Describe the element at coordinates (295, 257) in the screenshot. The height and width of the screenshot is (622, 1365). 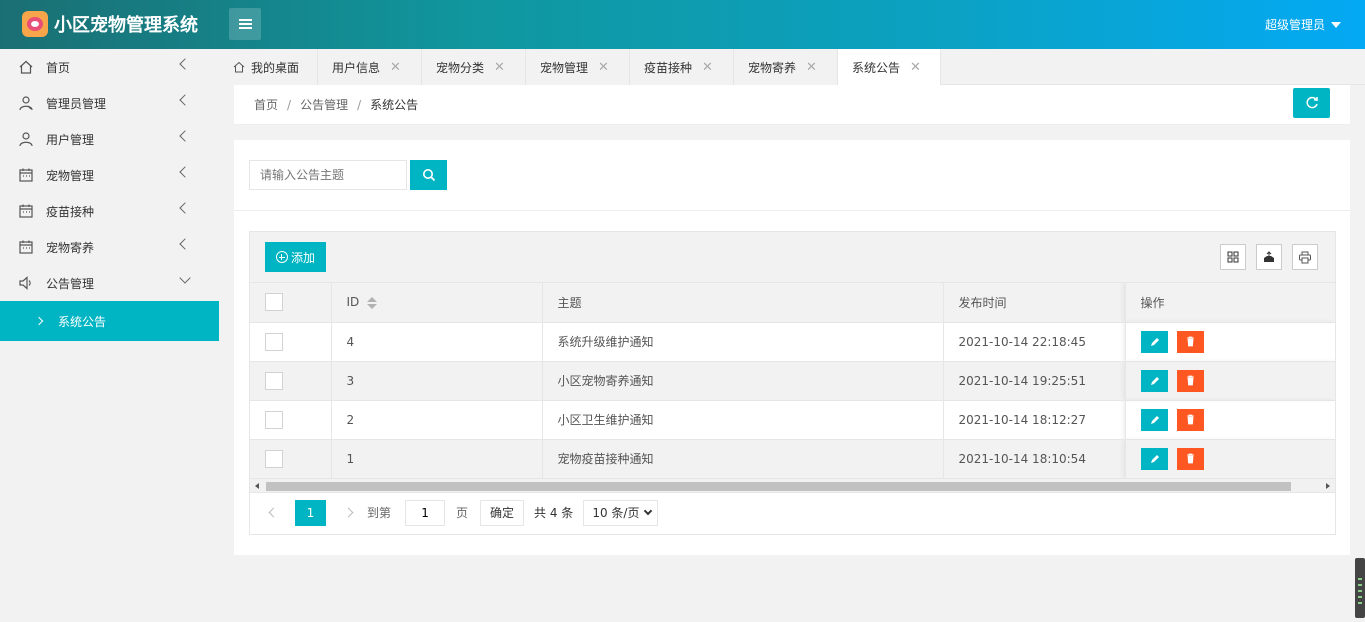
I see `add-button: 添加` at that location.